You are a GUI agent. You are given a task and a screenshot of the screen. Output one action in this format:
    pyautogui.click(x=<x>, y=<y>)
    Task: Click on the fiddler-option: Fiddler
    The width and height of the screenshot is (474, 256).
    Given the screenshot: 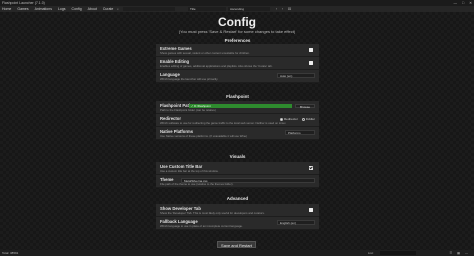 What is the action you would take?
    pyautogui.click(x=308, y=119)
    